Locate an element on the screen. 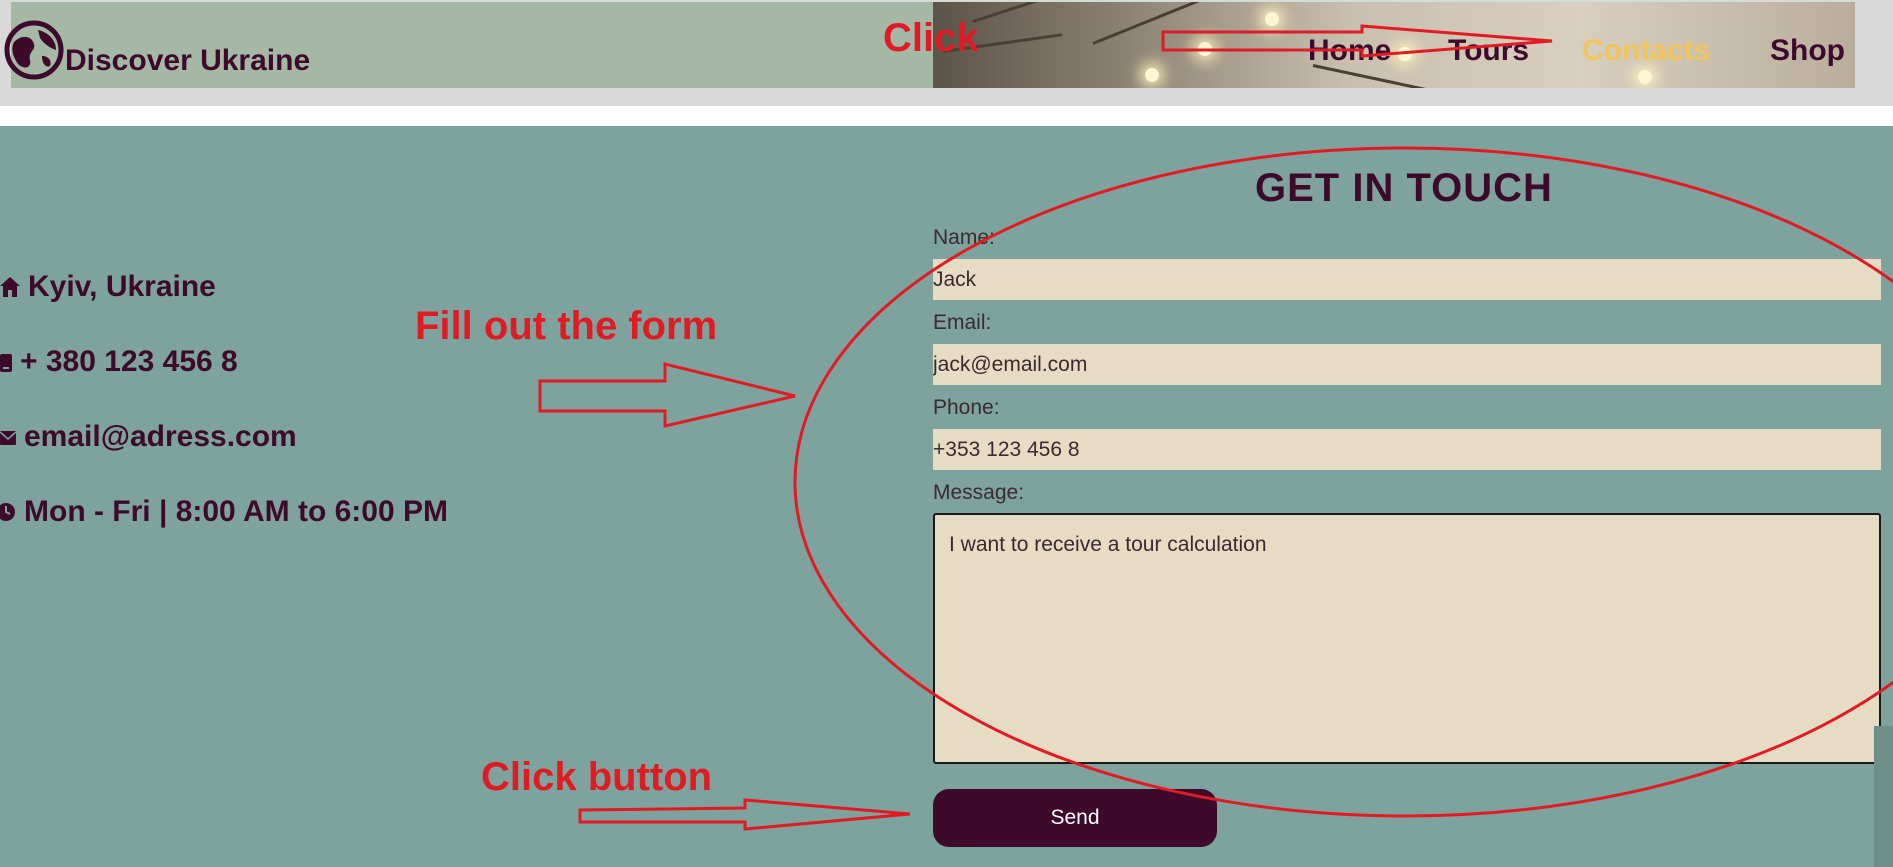 This screenshot has width=1893, height=867. contact-phone: + 380 123 456 8 is located at coordinates (119, 362).